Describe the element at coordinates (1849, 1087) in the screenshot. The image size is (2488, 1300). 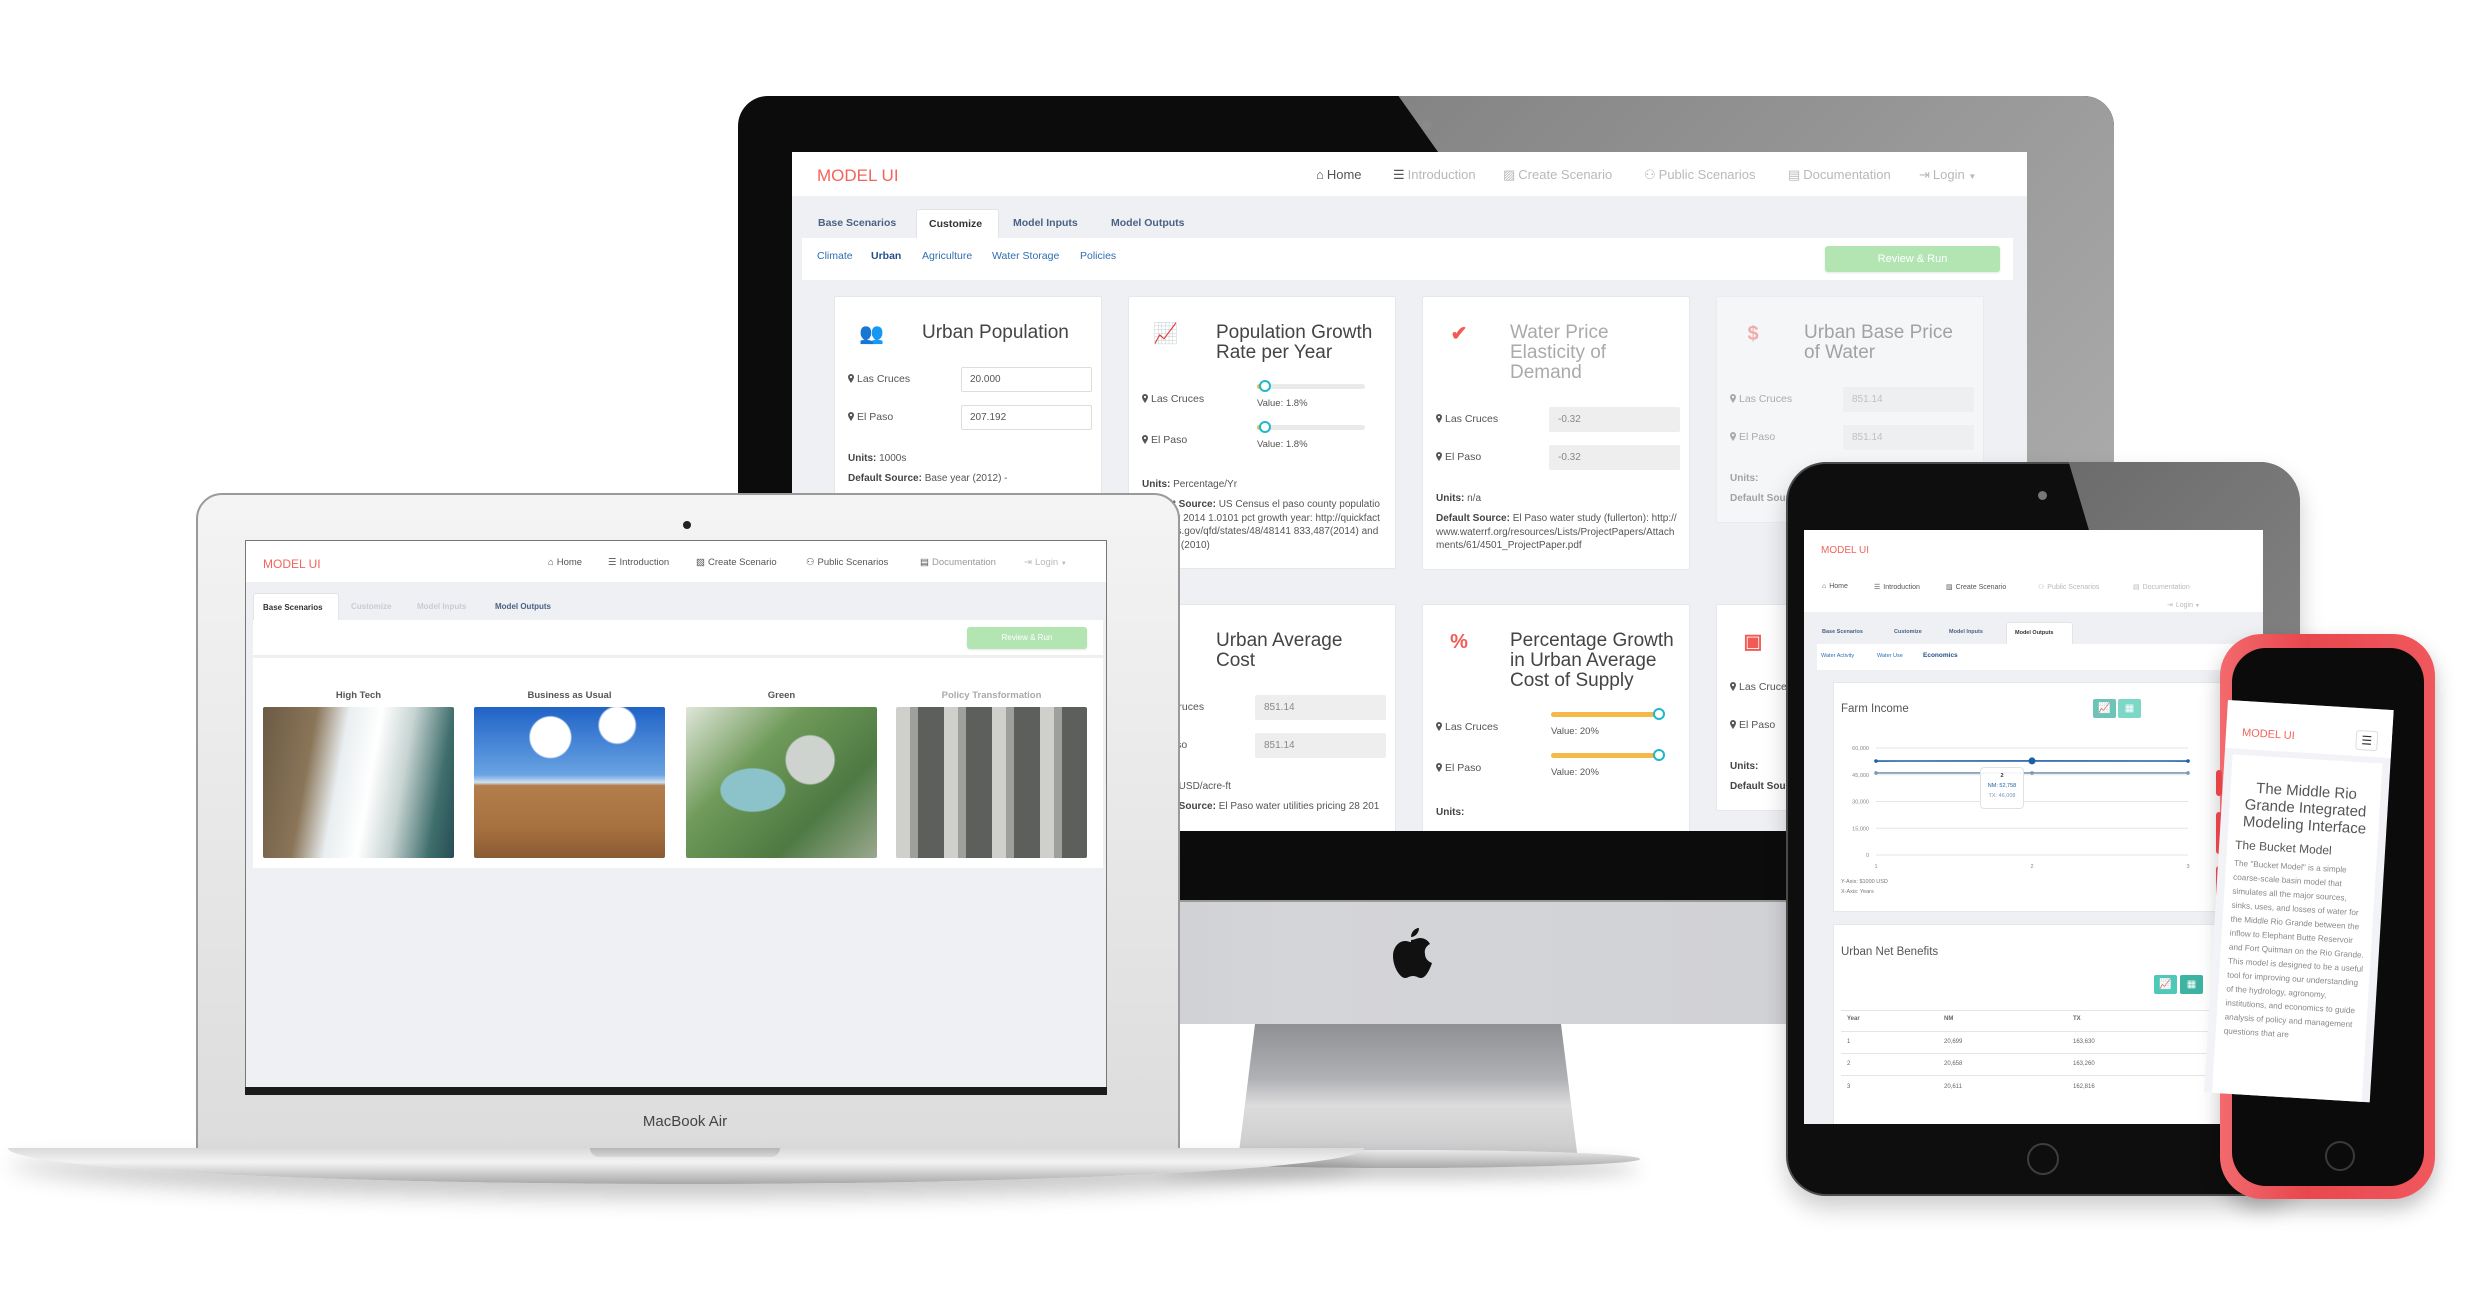
I see `table-cell: 3` at that location.